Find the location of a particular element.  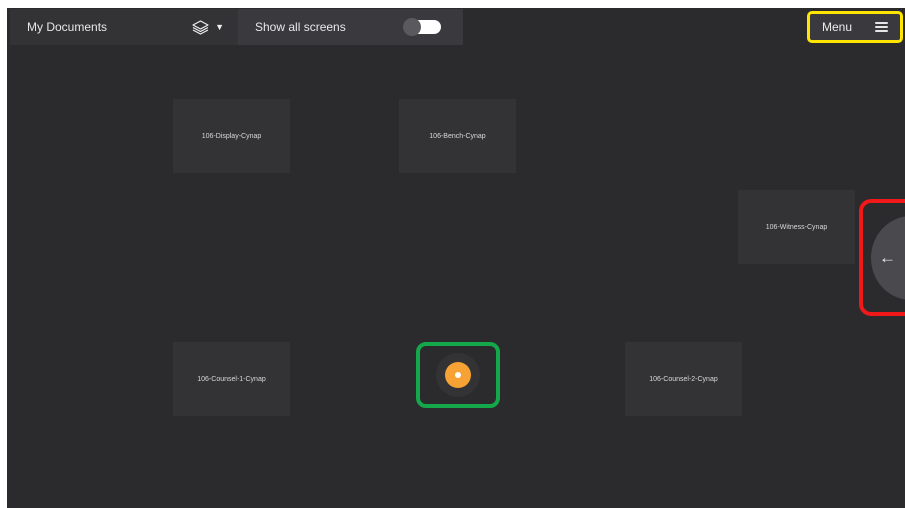

screen-tile-display: 106-Display-Cynap is located at coordinates (231, 136).